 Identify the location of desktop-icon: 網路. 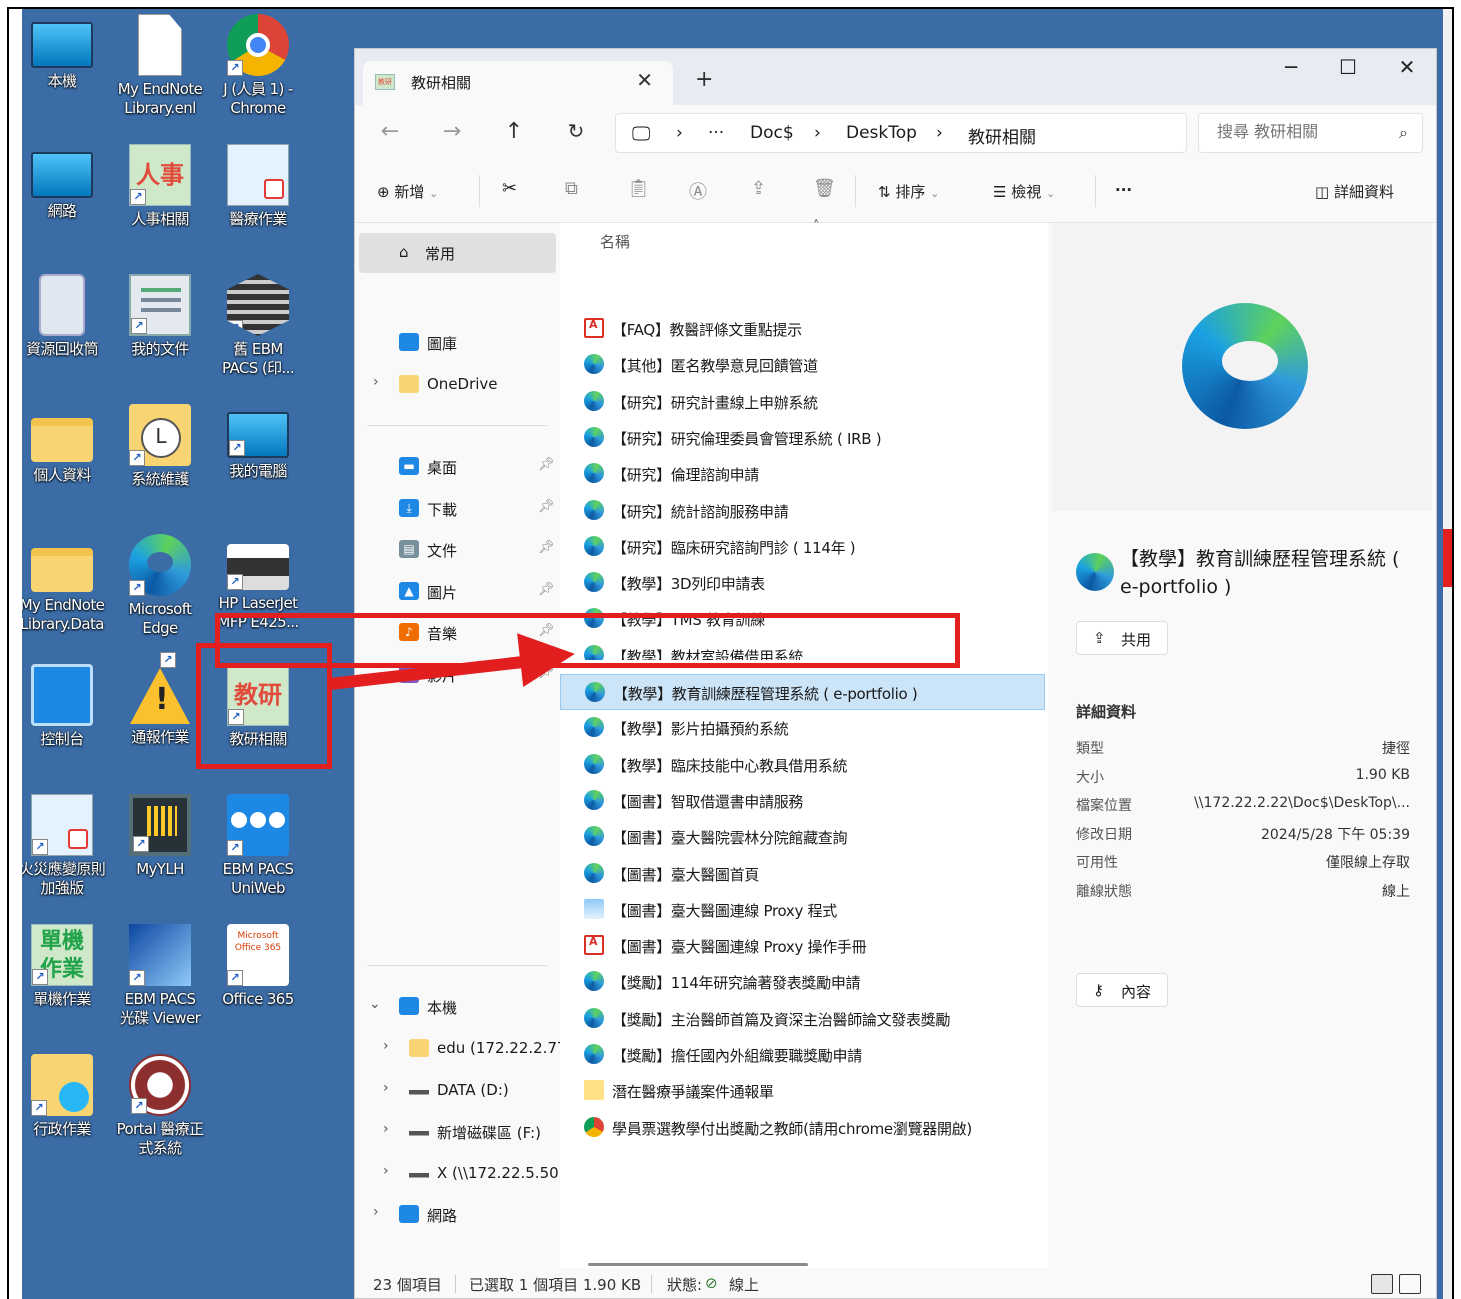
(66, 182).